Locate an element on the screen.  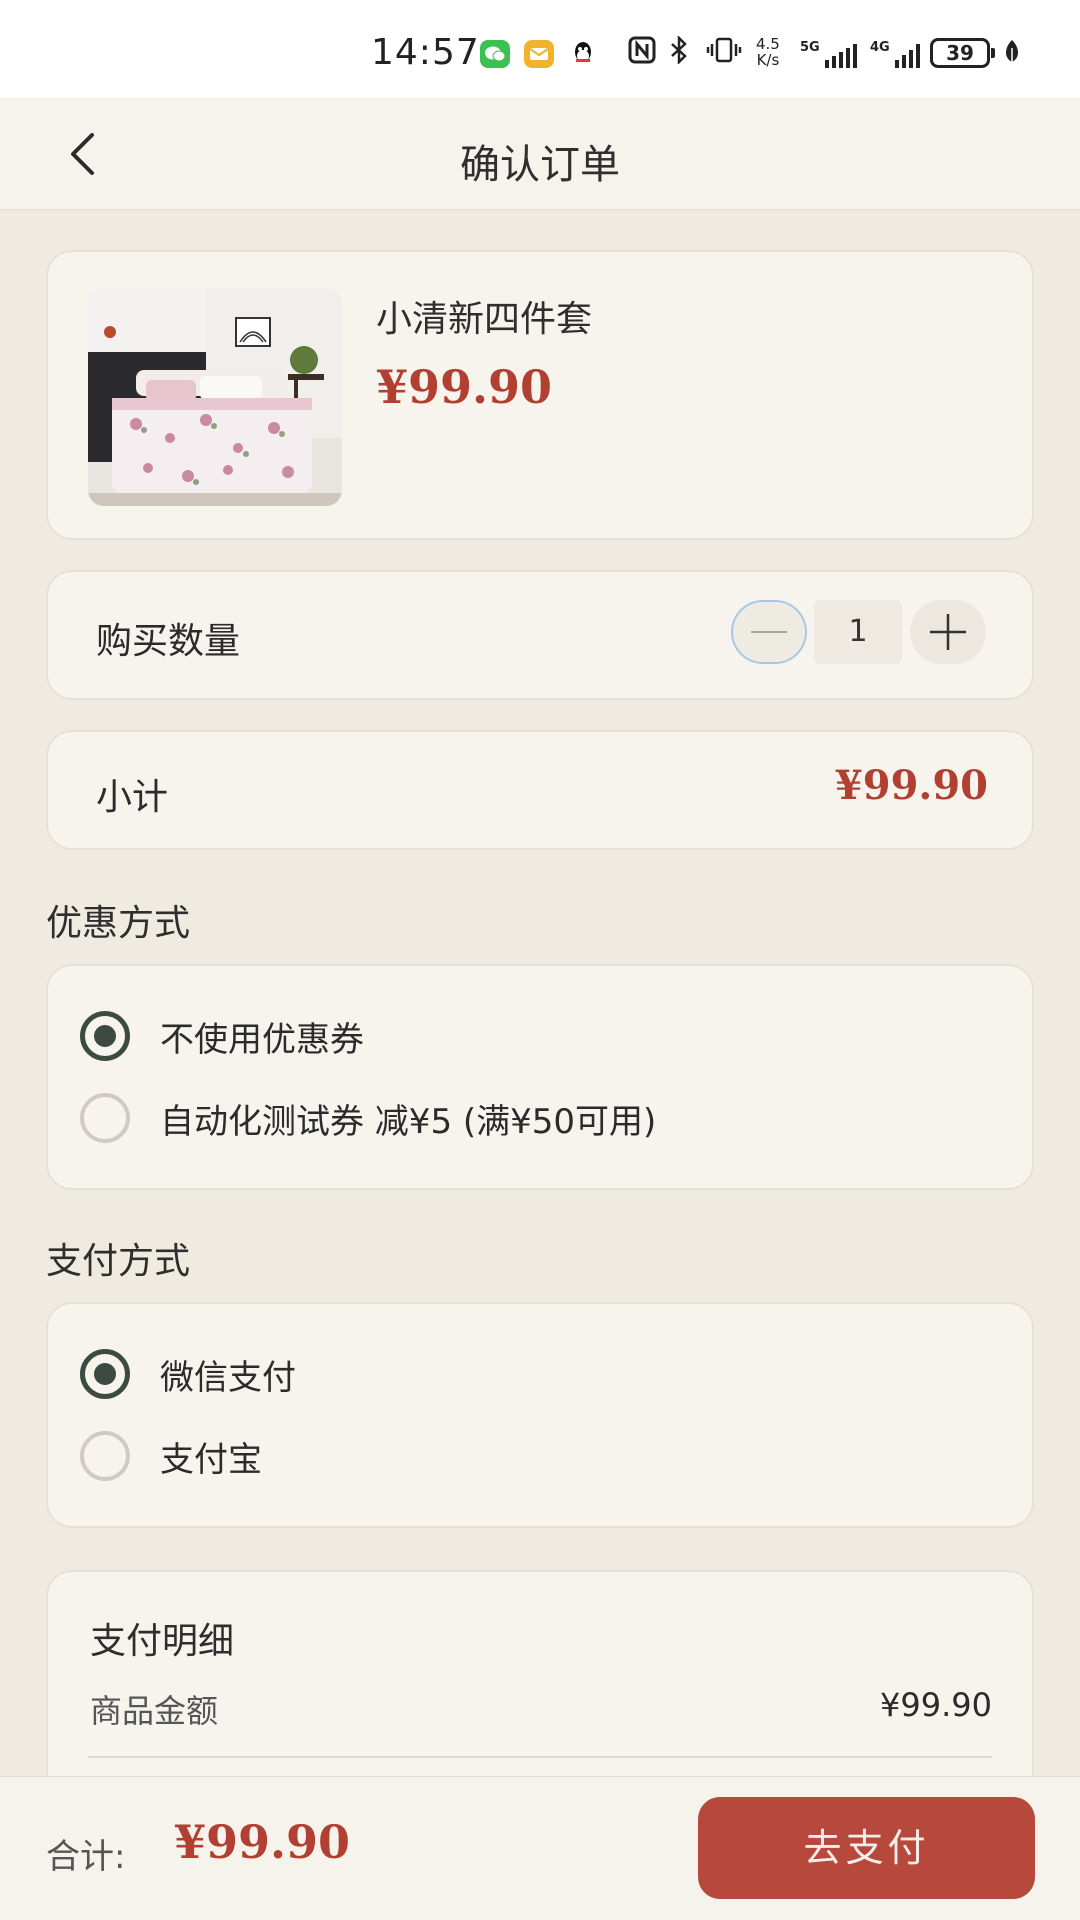
payment-section-title: 支付方式 is located at coordinates (118, 1261).